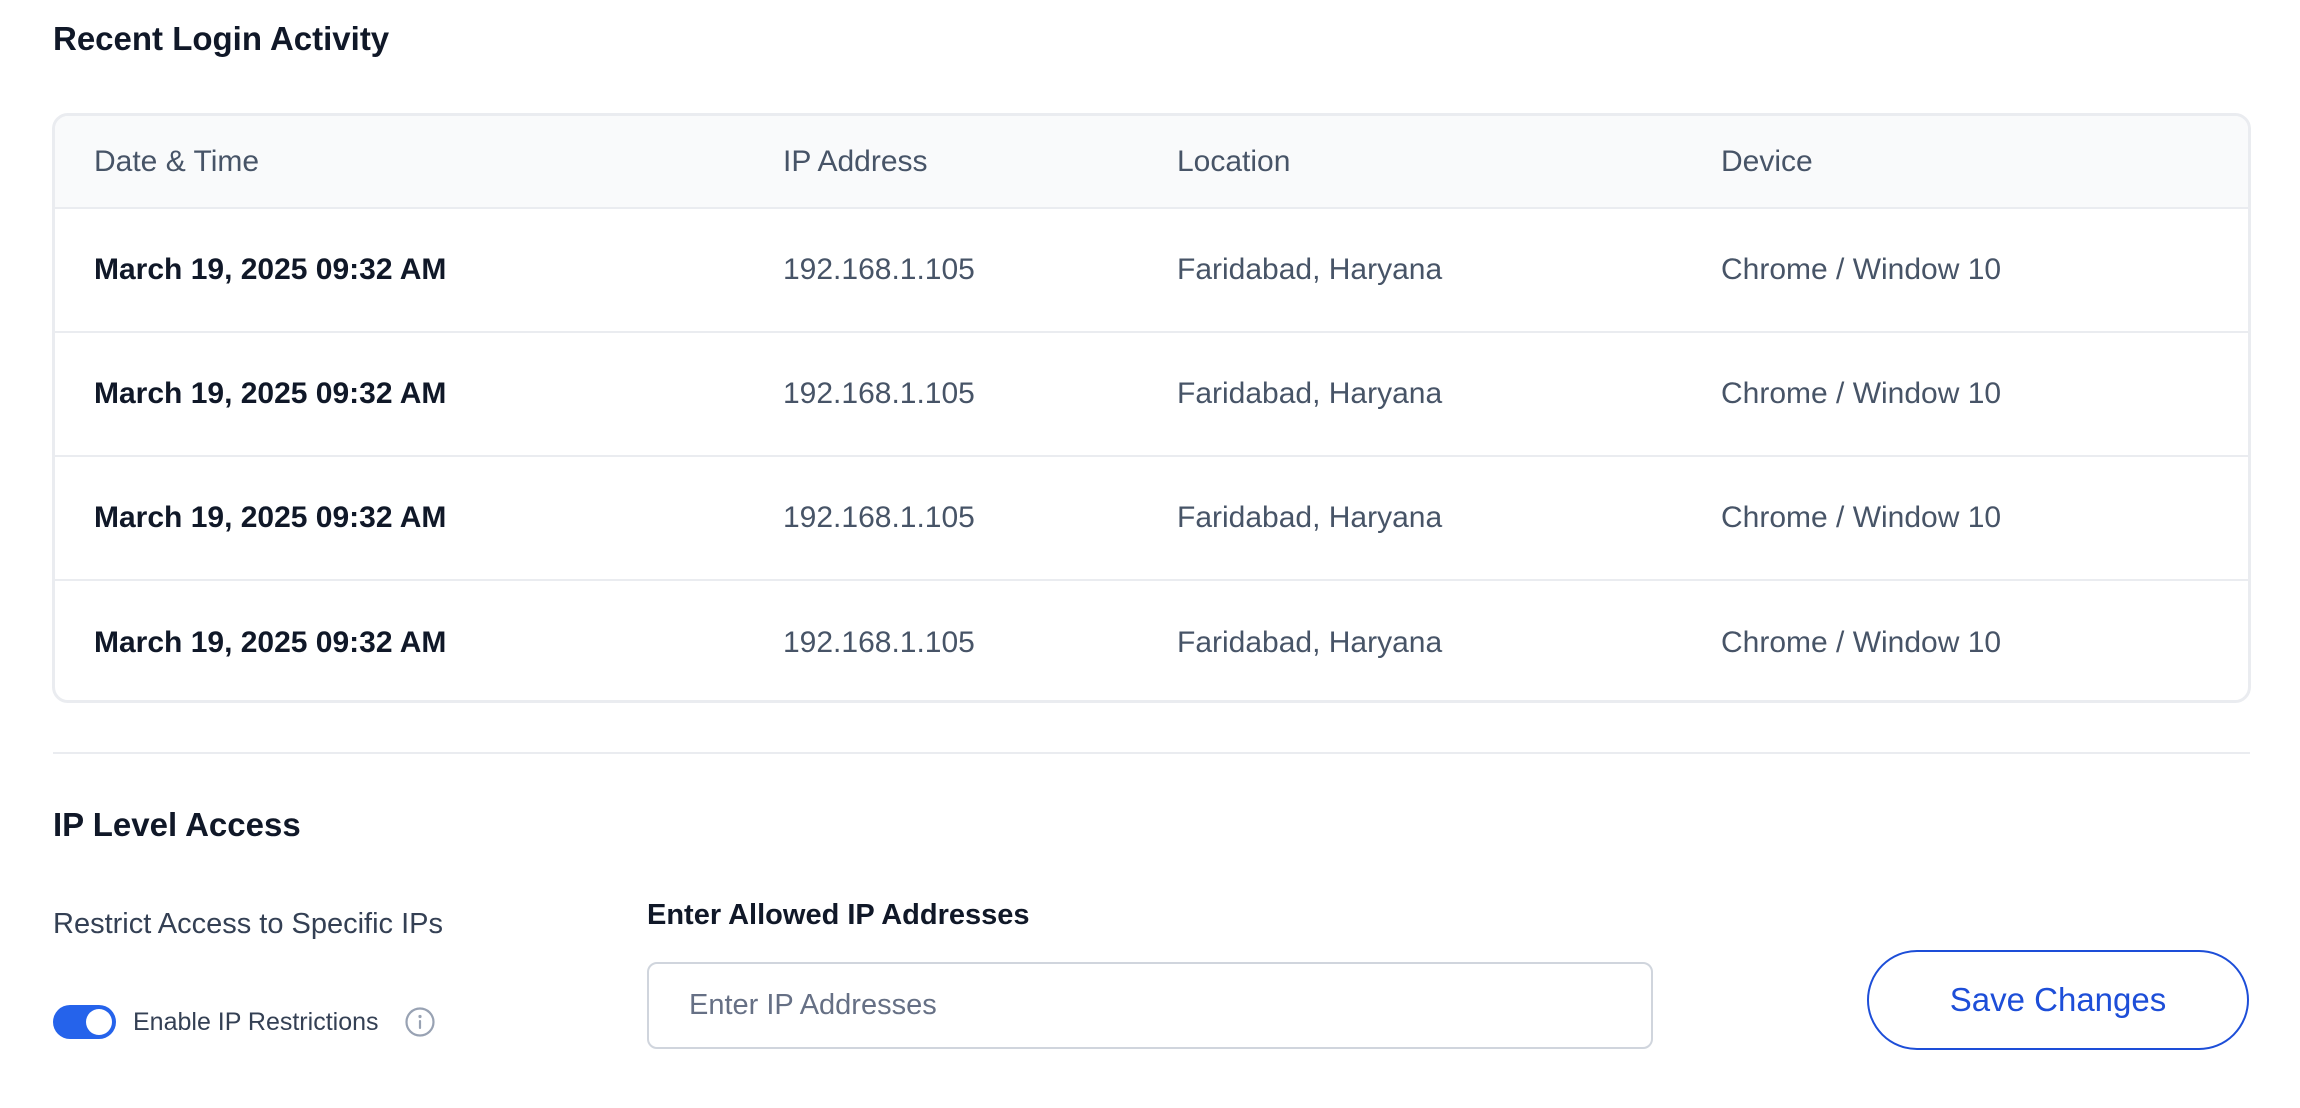  What do you see at coordinates (1234, 161) in the screenshot?
I see `column-header-location: Location` at bounding box center [1234, 161].